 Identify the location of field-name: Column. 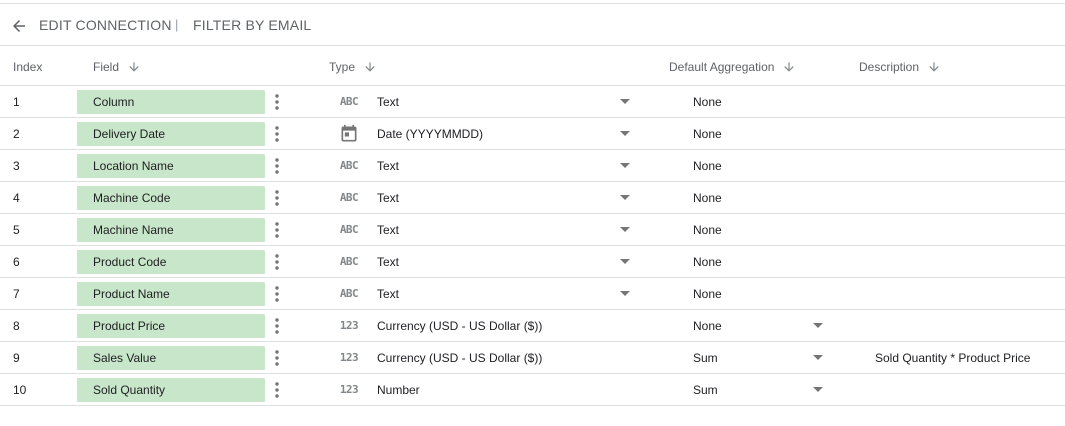
(114, 102).